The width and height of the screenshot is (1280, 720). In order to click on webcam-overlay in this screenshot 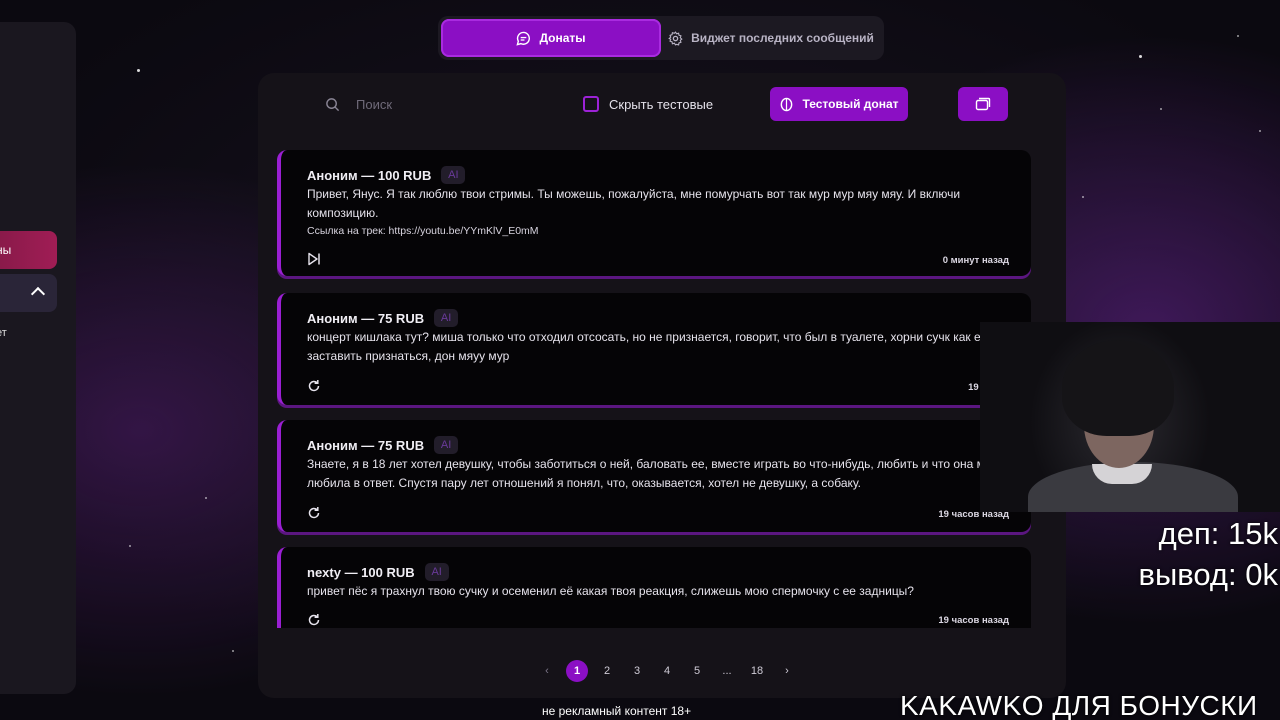, I will do `click(1130, 417)`.